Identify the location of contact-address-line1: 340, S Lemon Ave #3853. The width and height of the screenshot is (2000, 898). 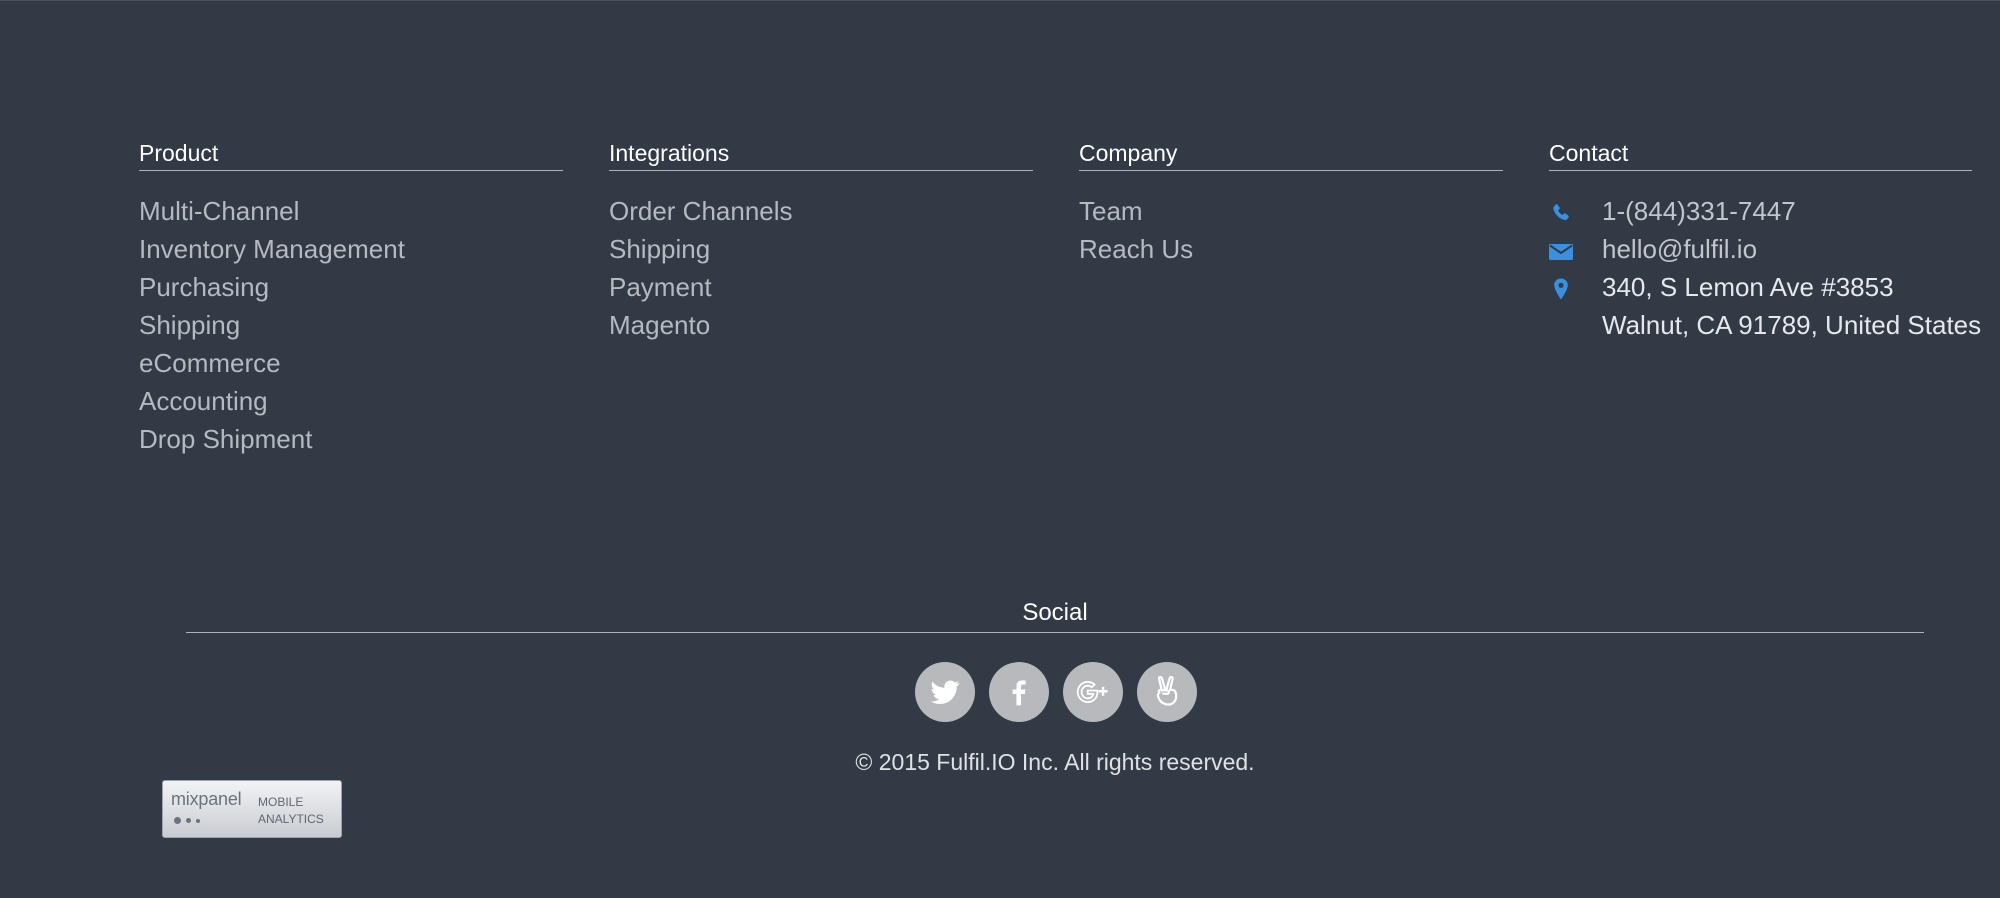
(1760, 287).